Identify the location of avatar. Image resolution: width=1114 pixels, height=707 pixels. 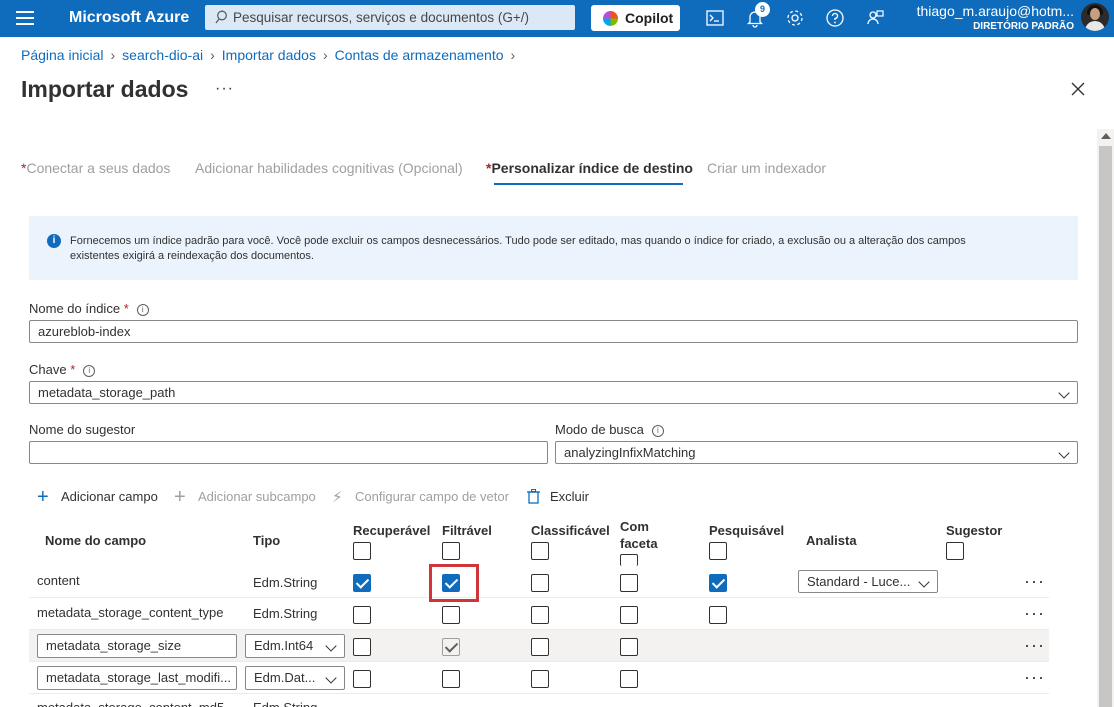
(1095, 17).